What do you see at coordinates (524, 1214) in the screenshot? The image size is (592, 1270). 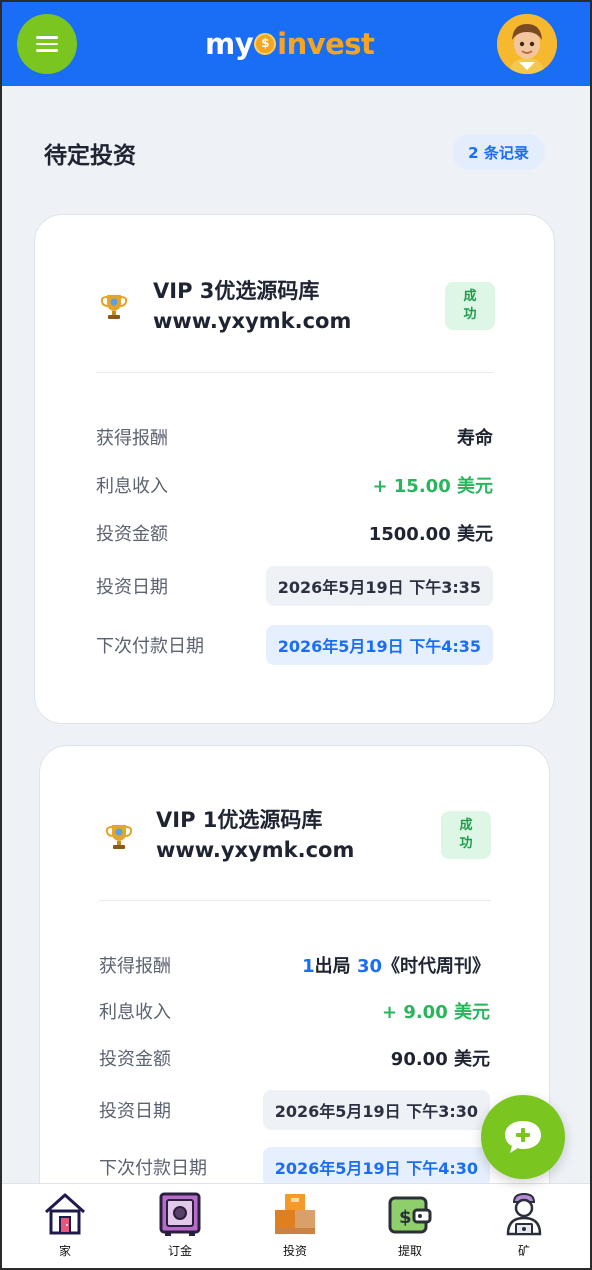 I see `miner-icon` at bounding box center [524, 1214].